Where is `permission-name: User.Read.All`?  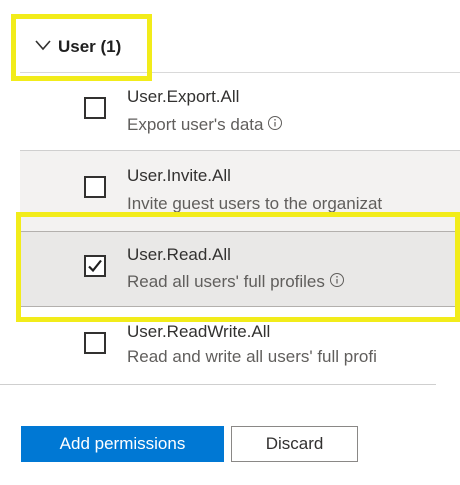
permission-name: User.Read.All is located at coordinates (179, 254).